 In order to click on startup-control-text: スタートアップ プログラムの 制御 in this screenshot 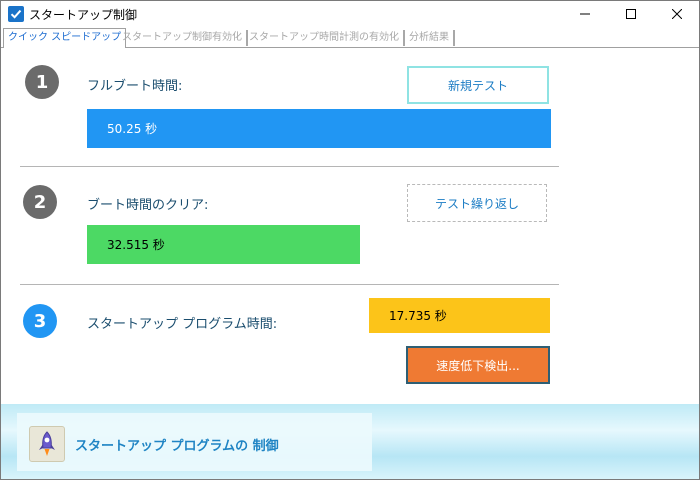, I will do `click(177, 446)`.